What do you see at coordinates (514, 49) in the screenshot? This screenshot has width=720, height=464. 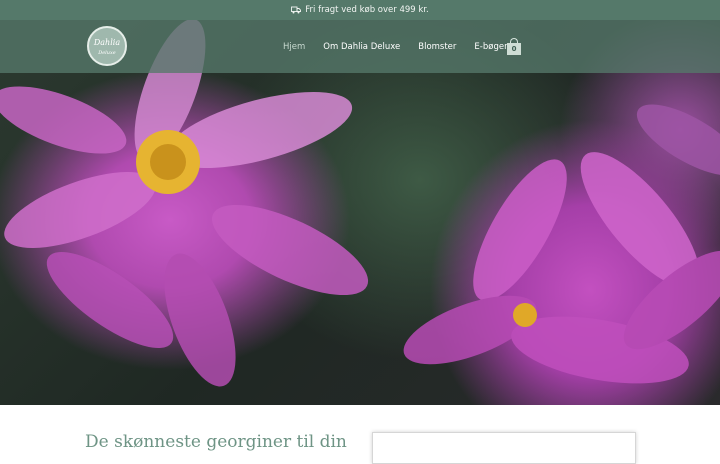 I see `cart-count: 0` at bounding box center [514, 49].